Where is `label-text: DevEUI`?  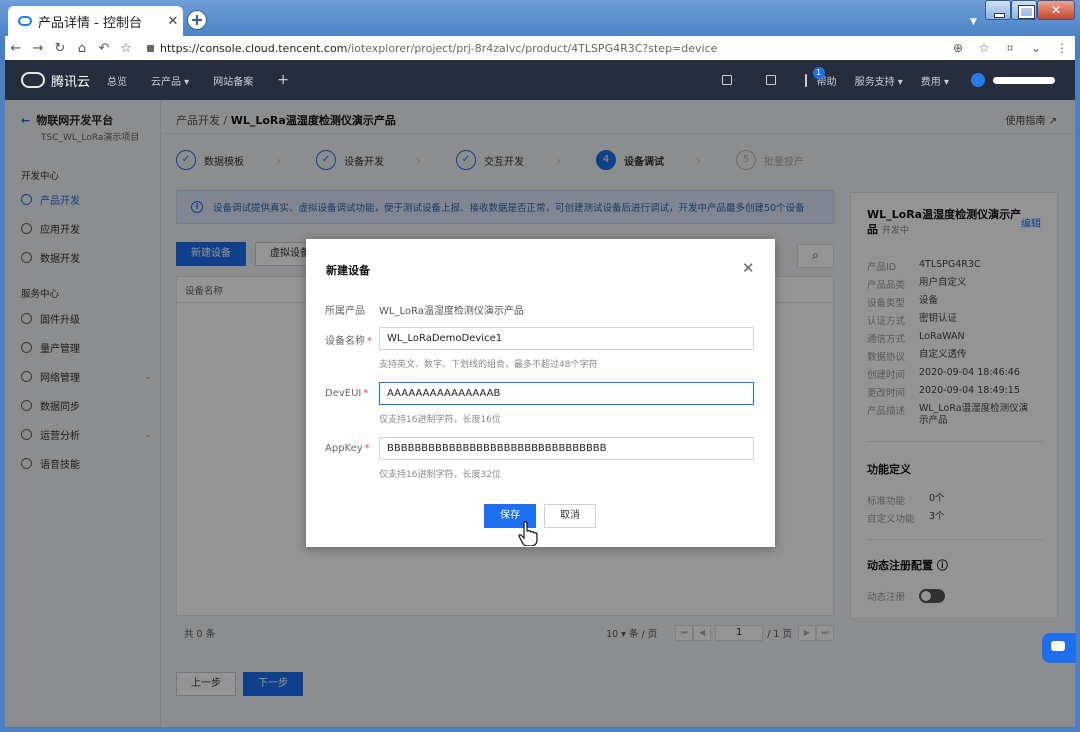
label-text: DevEUI is located at coordinates (343, 393).